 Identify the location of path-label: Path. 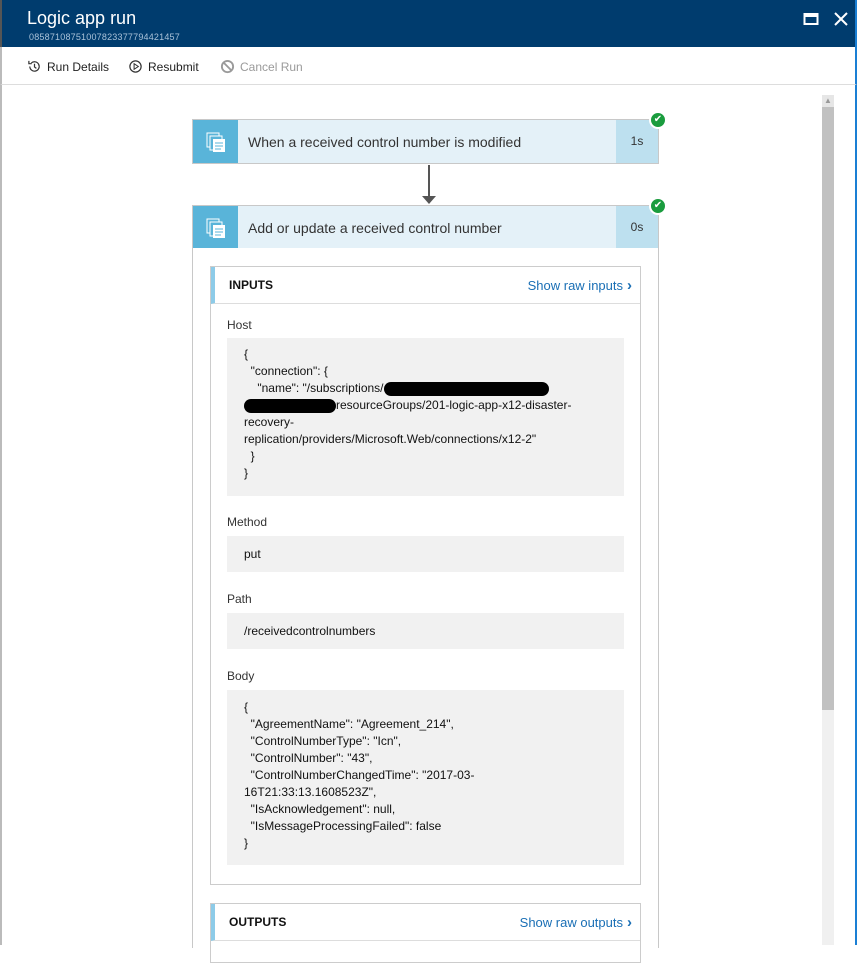
(239, 599).